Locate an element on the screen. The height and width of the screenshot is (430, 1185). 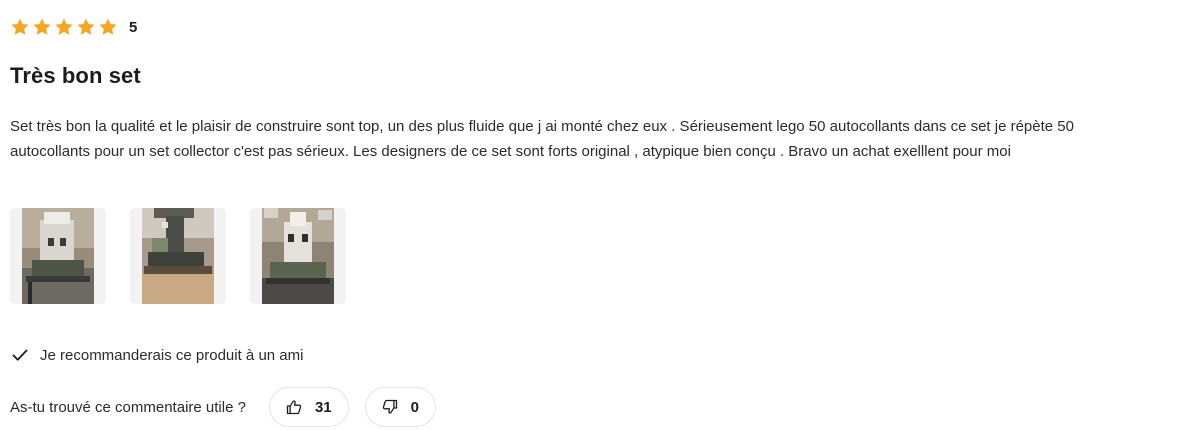
thumbs-up-count: 31 is located at coordinates (323, 407).